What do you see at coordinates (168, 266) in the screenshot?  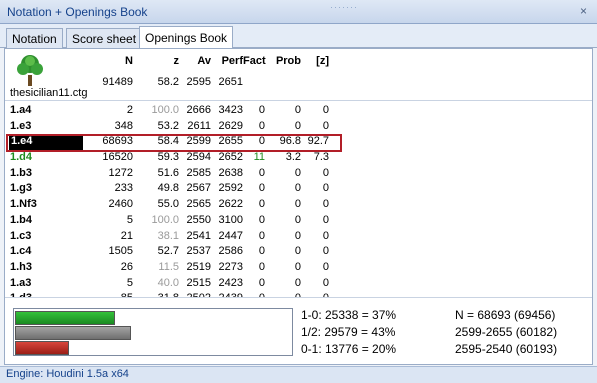 I see `move-z: 11.5` at bounding box center [168, 266].